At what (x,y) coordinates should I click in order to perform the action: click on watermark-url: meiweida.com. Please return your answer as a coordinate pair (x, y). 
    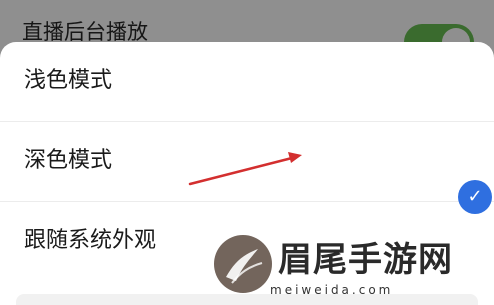
    Looking at the image, I should click on (332, 290).